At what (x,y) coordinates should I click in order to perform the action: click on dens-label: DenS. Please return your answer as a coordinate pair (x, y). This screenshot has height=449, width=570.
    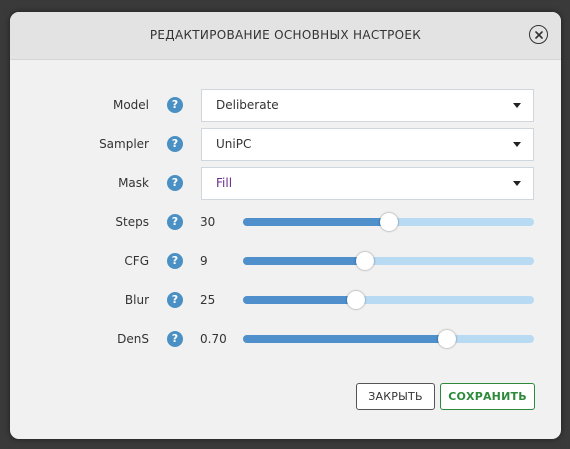
    Looking at the image, I should click on (133, 339).